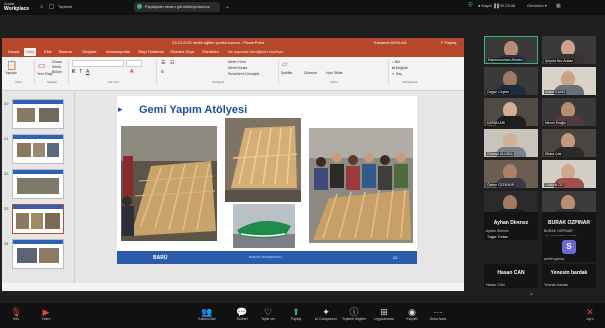 This screenshot has height=328, width=605. I want to click on paste-button: Yapıştır, so click(11, 73).